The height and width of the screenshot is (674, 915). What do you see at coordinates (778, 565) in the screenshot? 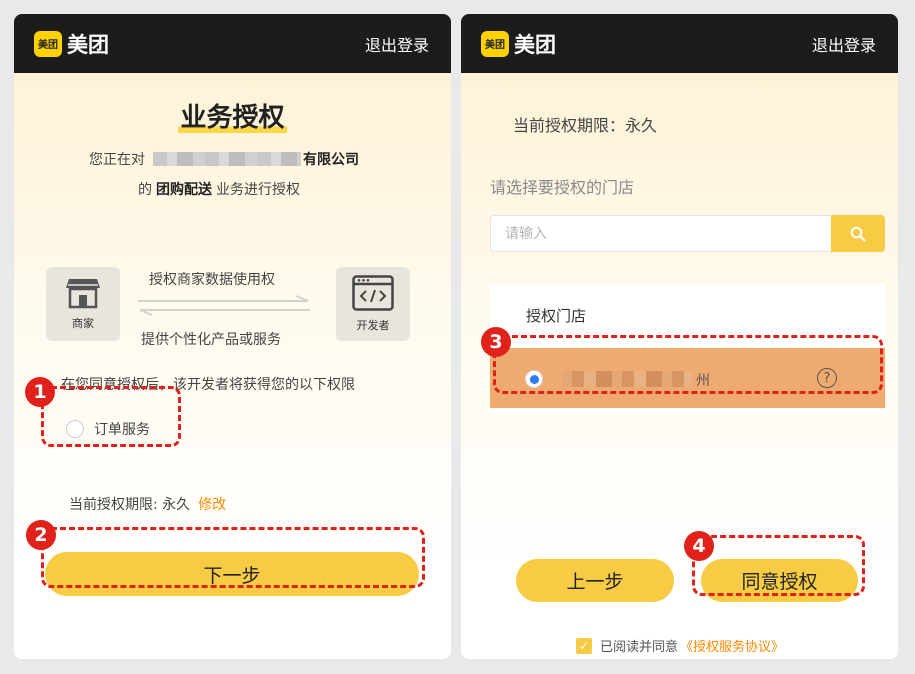
I see `step4-highlight` at bounding box center [778, 565].